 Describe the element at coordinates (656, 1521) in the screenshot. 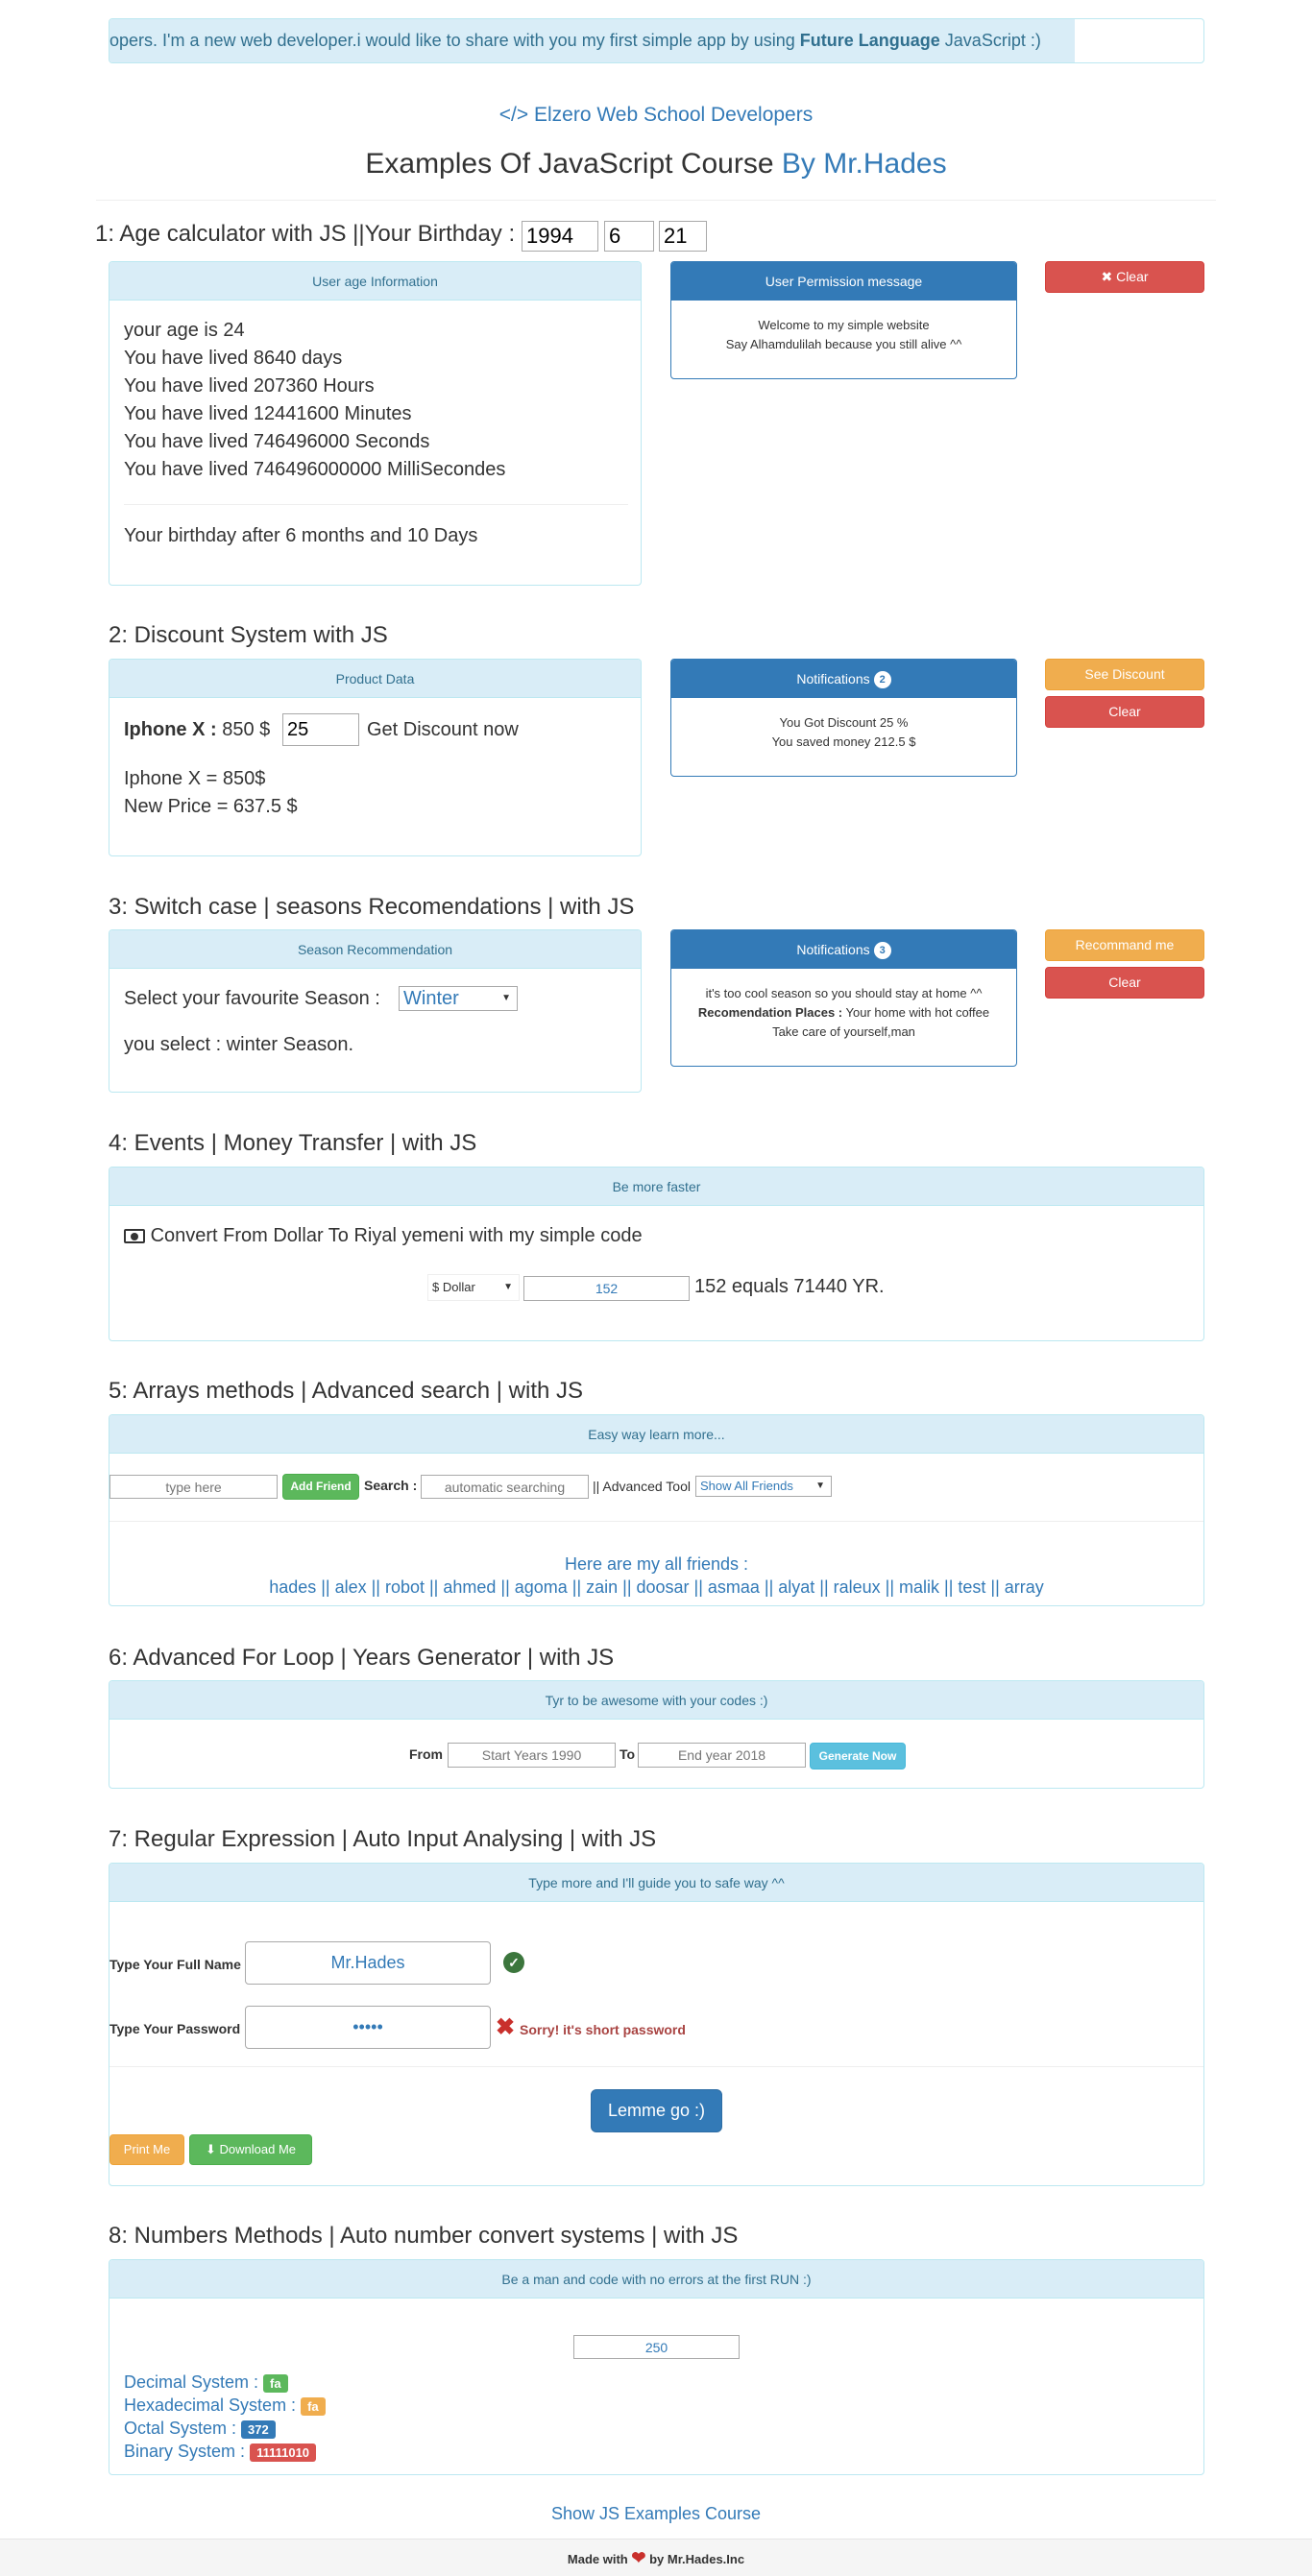

I see `s5-divider` at that location.